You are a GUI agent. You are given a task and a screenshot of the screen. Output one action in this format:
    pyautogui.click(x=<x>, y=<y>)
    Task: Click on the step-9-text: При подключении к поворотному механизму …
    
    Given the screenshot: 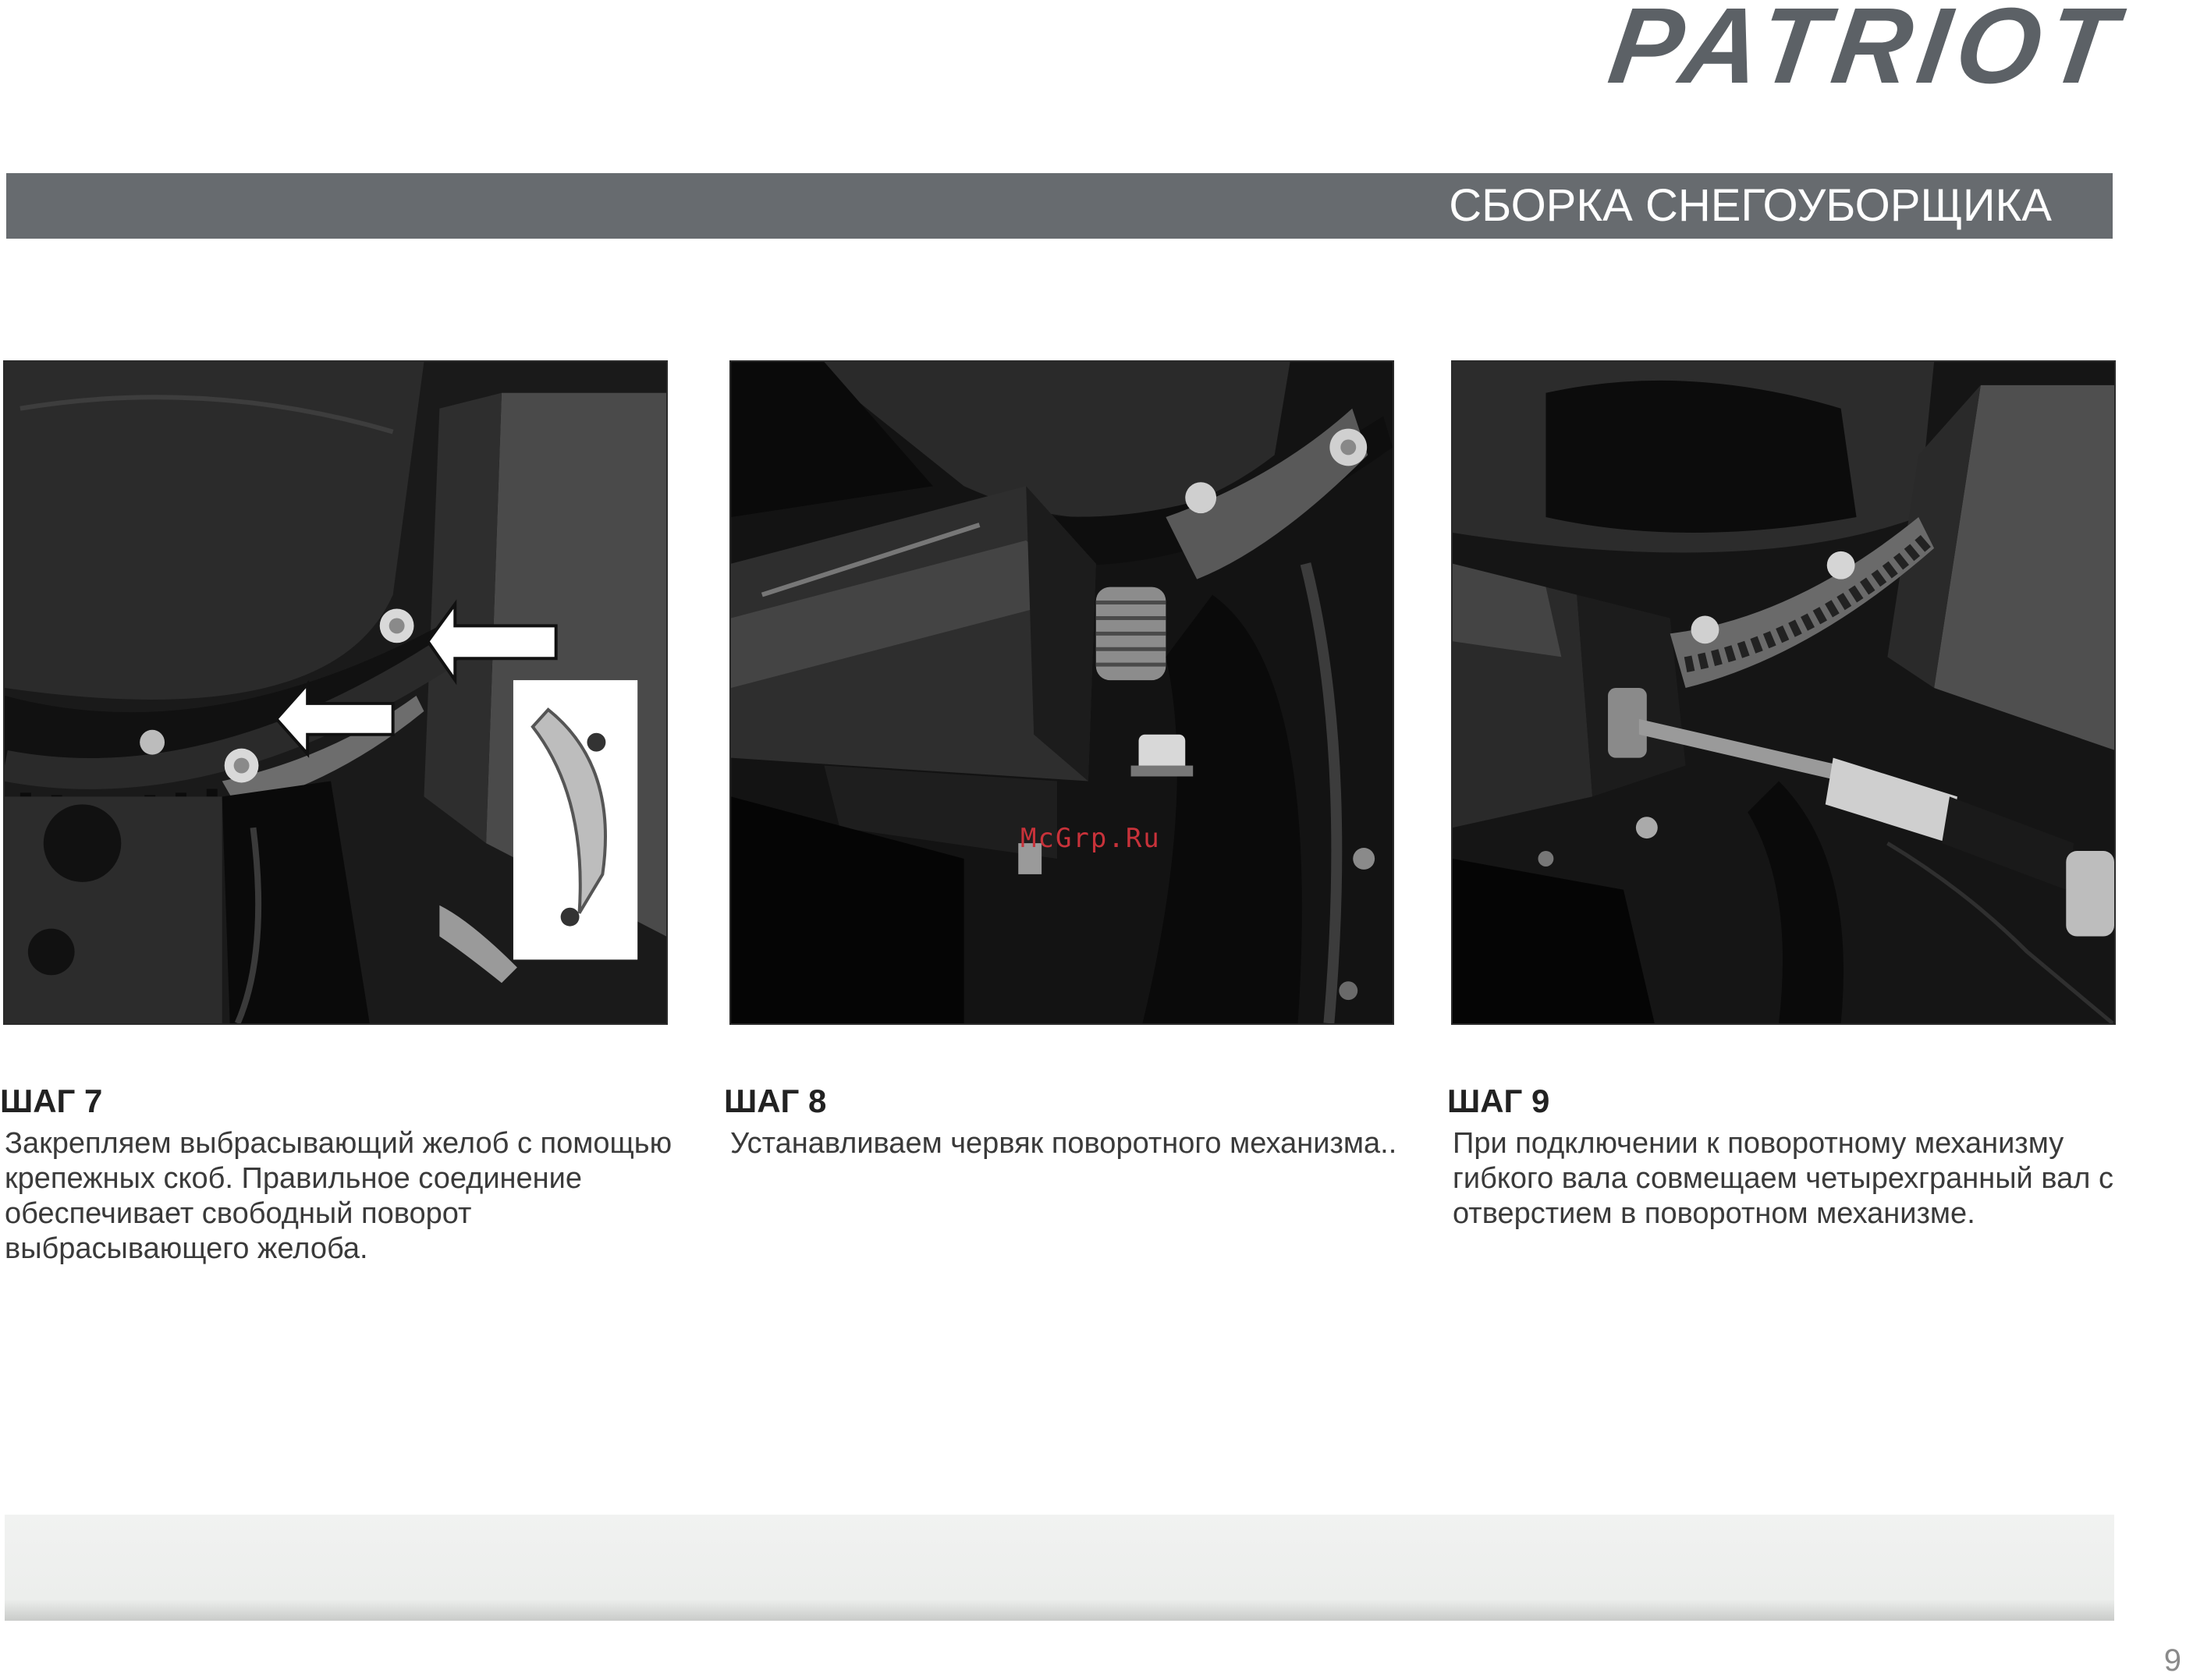 What is the action you would take?
    pyautogui.click(x=1783, y=1178)
    